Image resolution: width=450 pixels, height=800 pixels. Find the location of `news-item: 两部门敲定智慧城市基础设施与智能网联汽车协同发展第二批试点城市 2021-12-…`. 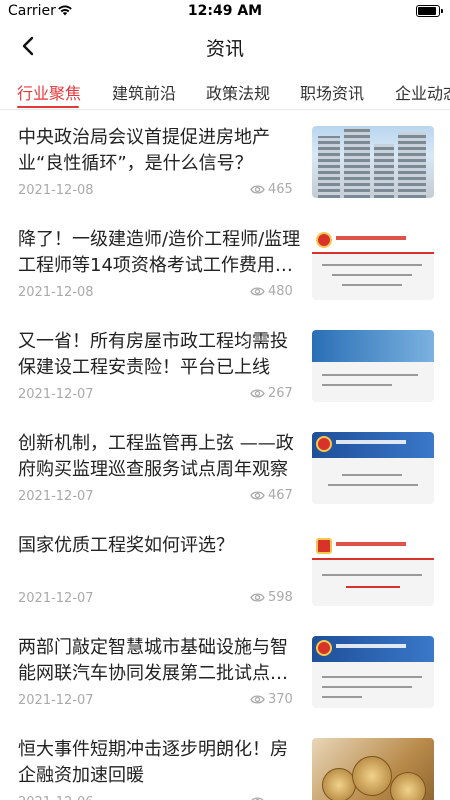

news-item: 两部门敲定智慧城市基础设施与智能网联汽车协同发展第二批试点城市 2021-12-… is located at coordinates (225, 672).